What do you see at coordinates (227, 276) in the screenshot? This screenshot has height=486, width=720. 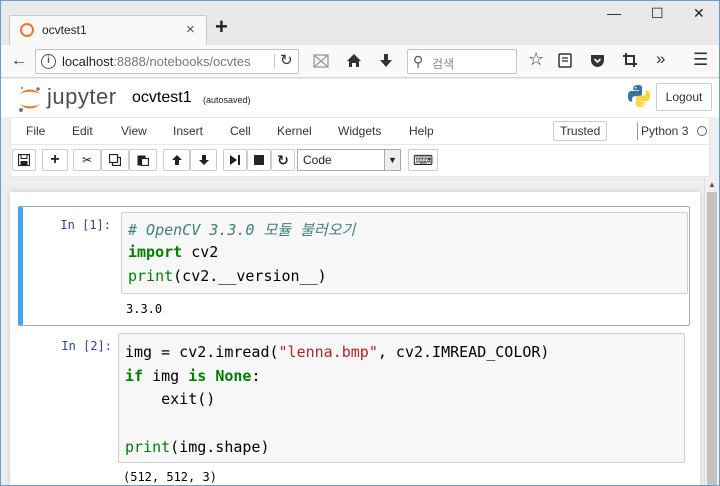 I see `code-line: print(cv2.__version__)` at bounding box center [227, 276].